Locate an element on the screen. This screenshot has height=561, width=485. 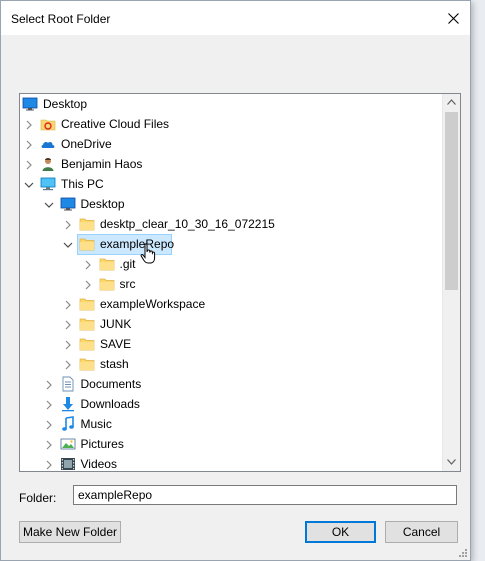
videos-icon is located at coordinates (68, 463).